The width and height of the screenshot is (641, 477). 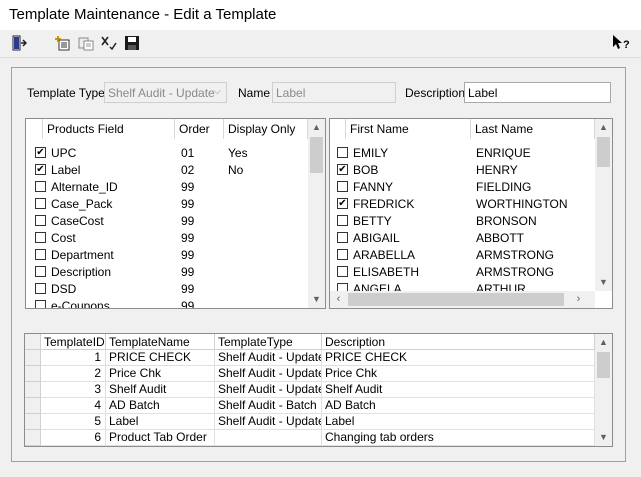 What do you see at coordinates (160, 342) in the screenshot?
I see `header-template-name: TemplateName` at bounding box center [160, 342].